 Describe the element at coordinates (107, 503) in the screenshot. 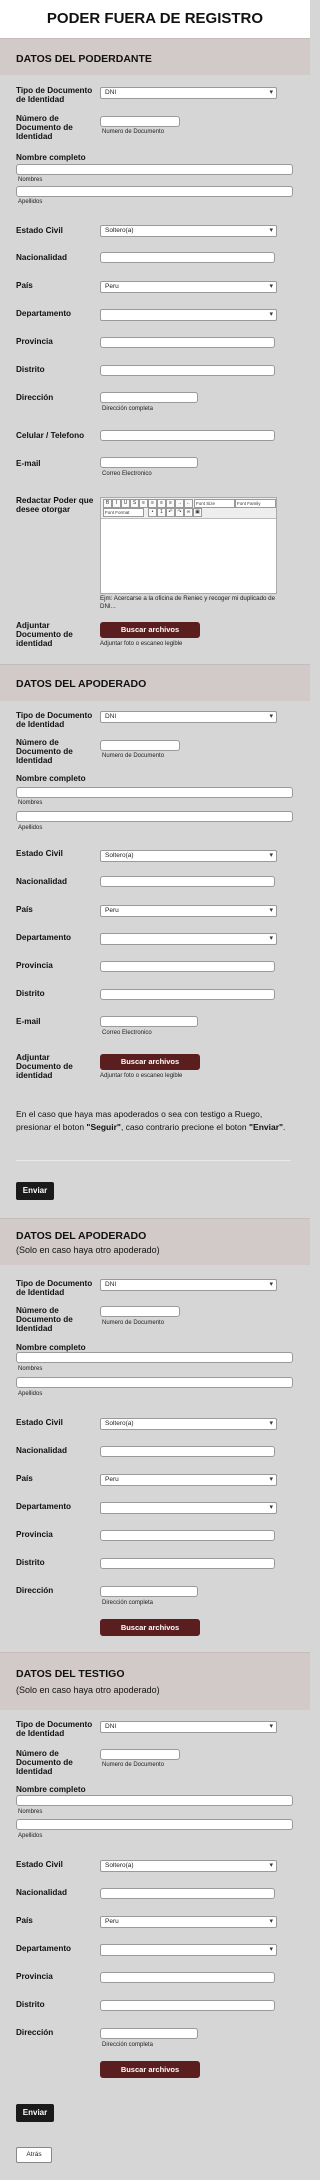

I see `bold-icon: B` at that location.